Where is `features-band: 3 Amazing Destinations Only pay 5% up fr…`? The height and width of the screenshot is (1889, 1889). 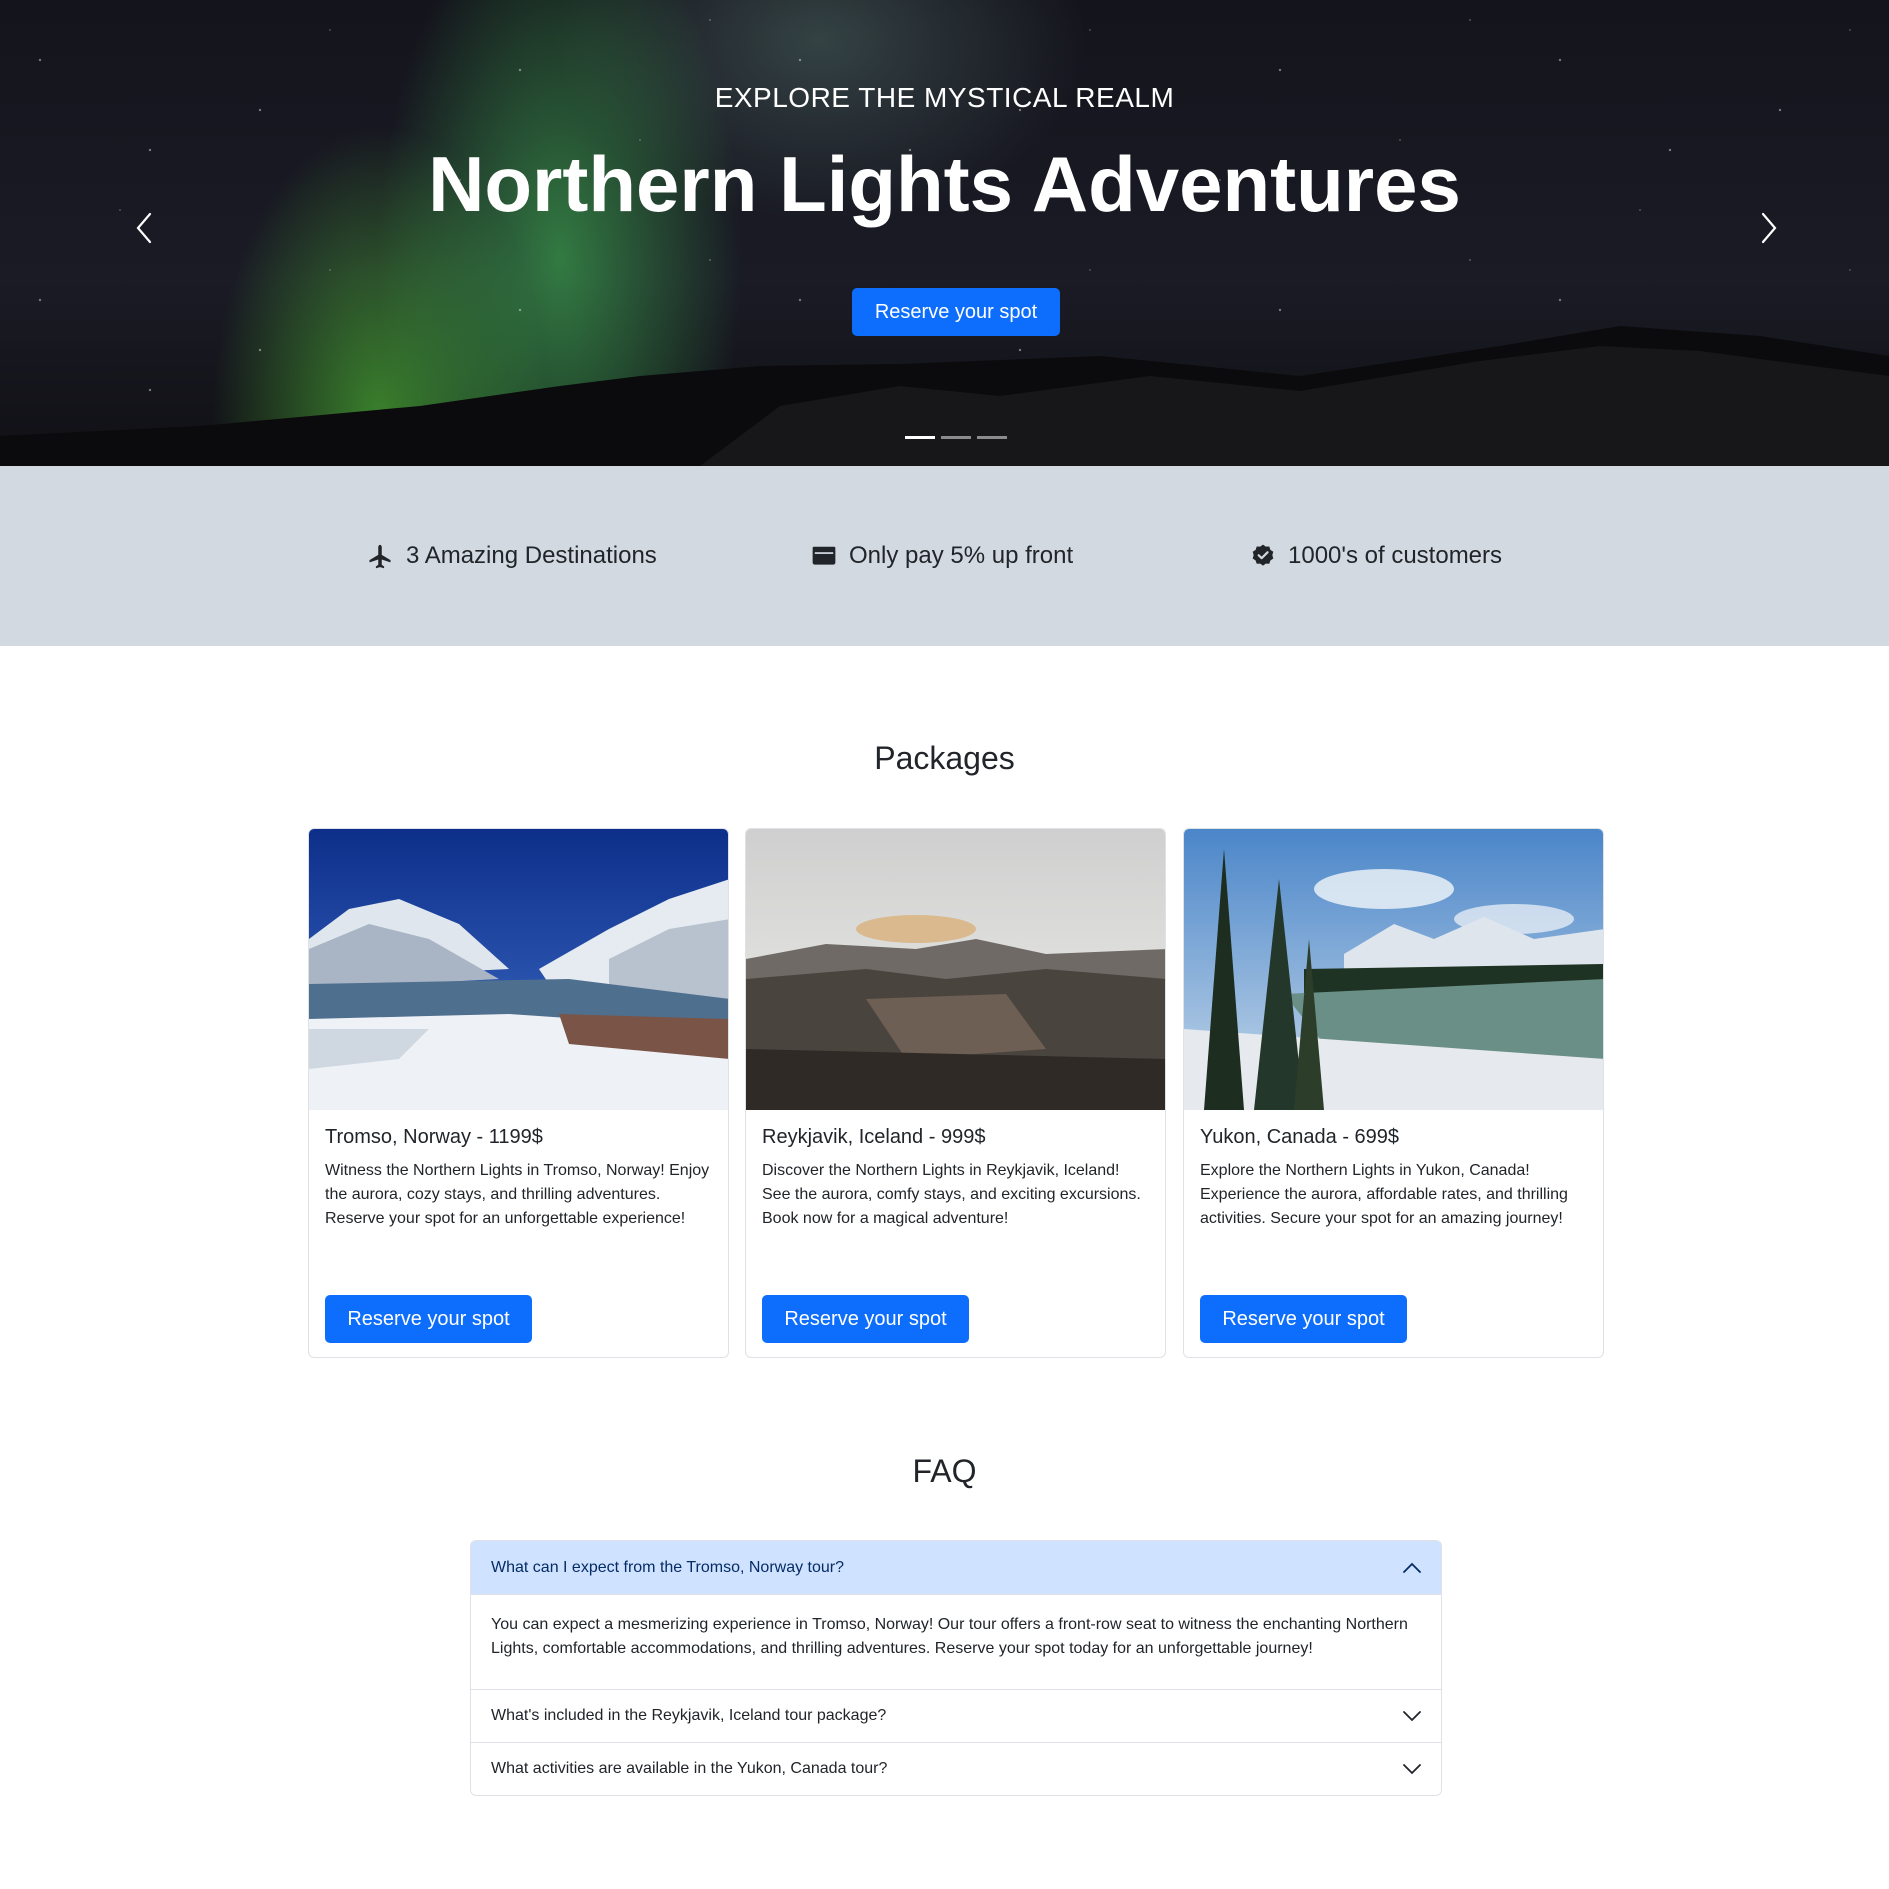
features-band: 3 Amazing Destinations Only pay 5% up fr… is located at coordinates (944, 556).